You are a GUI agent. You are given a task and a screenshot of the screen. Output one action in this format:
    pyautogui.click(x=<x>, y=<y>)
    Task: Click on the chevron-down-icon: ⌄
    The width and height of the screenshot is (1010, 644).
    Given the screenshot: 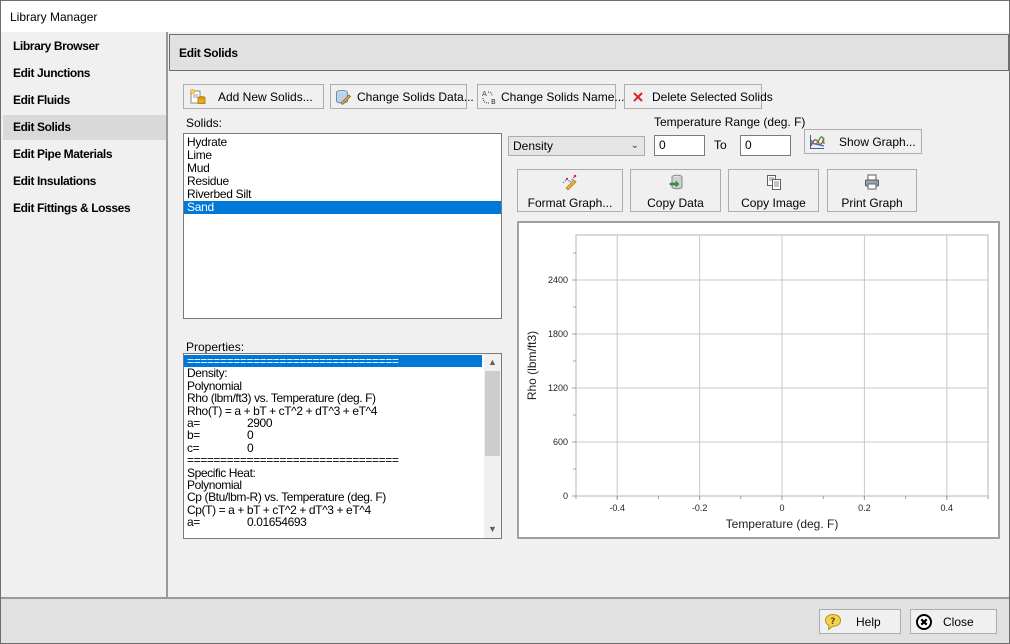 What is the action you would take?
    pyautogui.click(x=634, y=145)
    